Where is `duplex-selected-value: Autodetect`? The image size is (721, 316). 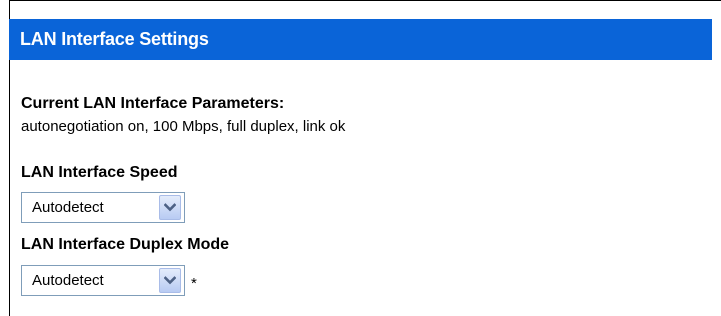
duplex-selected-value: Autodetect is located at coordinates (68, 280).